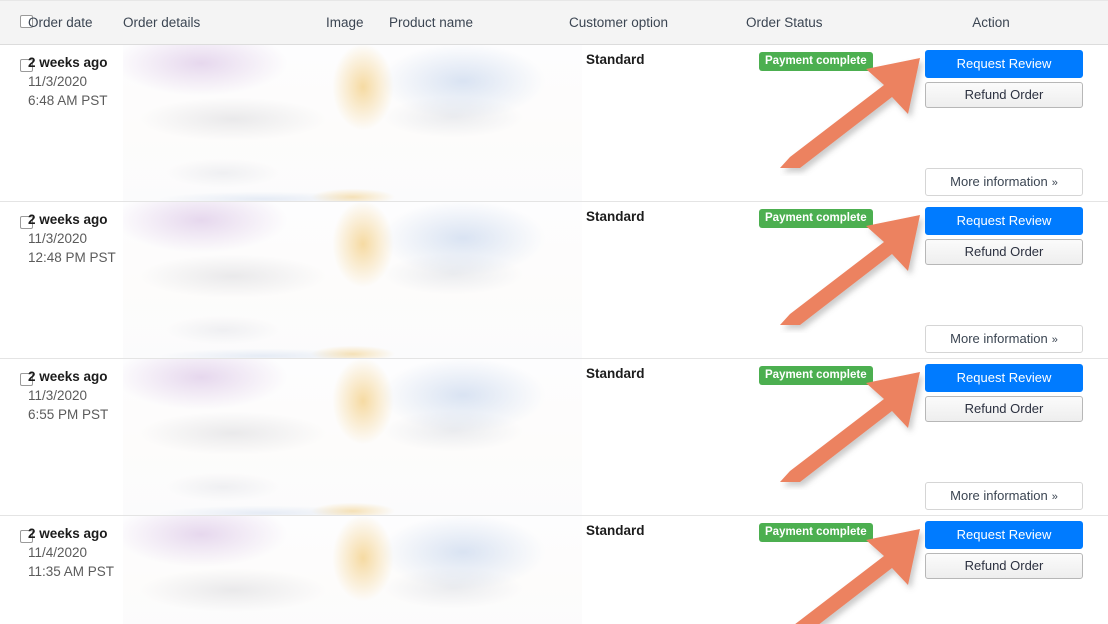 The height and width of the screenshot is (624, 1108). What do you see at coordinates (75, 123) in the screenshot?
I see `order-date-cell: 2 weeks ago 11/3/2020 6:48 AM PST` at bounding box center [75, 123].